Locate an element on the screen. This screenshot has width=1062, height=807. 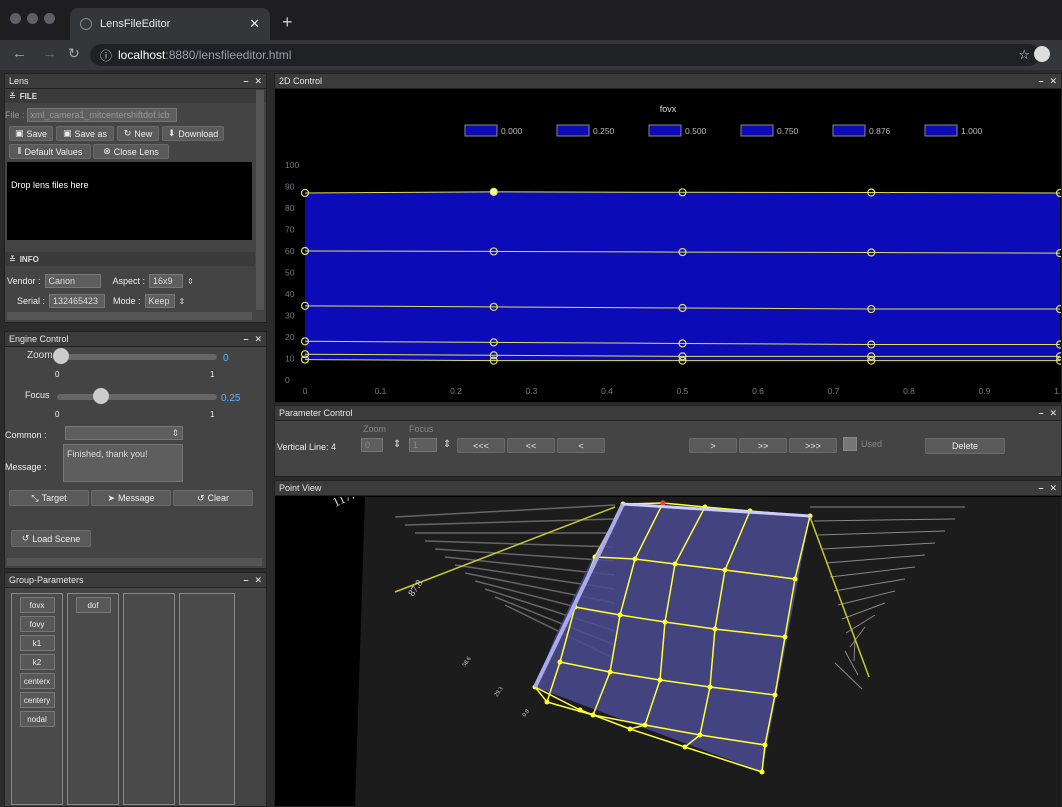
step-back-3-button: <<< is located at coordinates (481, 445).